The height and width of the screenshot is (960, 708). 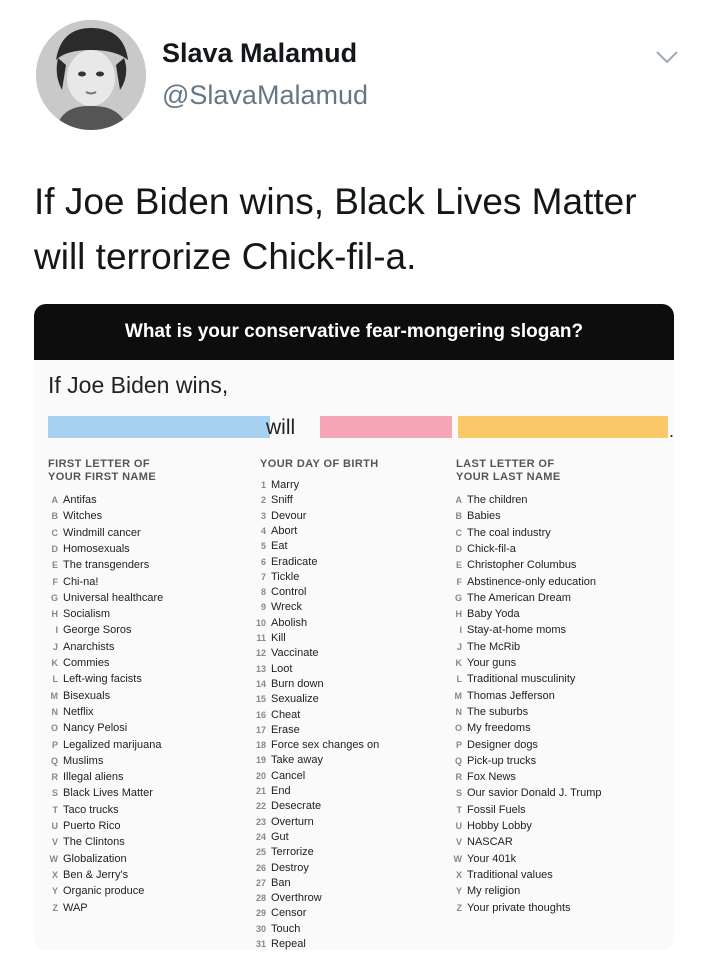 What do you see at coordinates (68, 908) in the screenshot?
I see `list-item: Z WAP` at bounding box center [68, 908].